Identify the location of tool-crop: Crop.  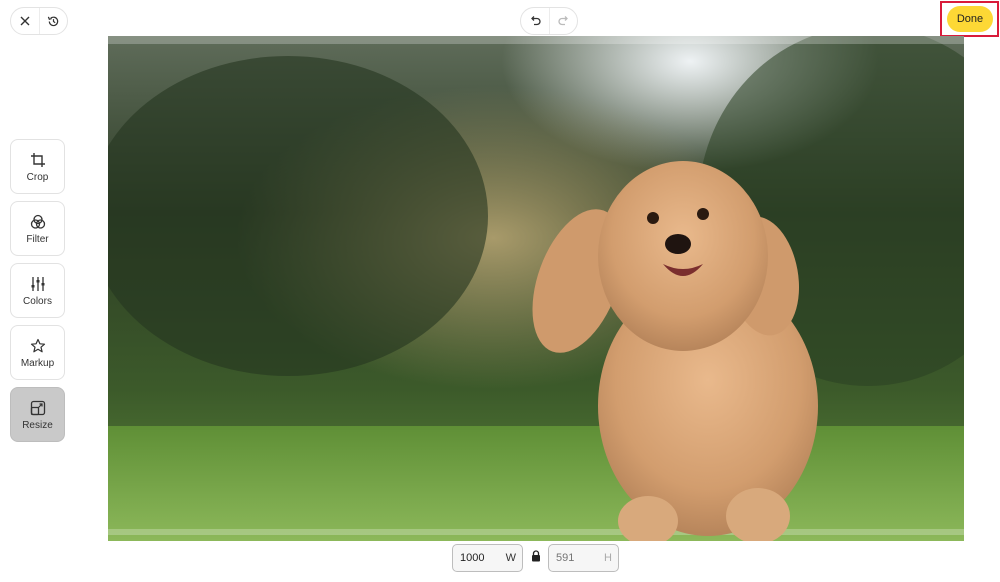
(37, 166).